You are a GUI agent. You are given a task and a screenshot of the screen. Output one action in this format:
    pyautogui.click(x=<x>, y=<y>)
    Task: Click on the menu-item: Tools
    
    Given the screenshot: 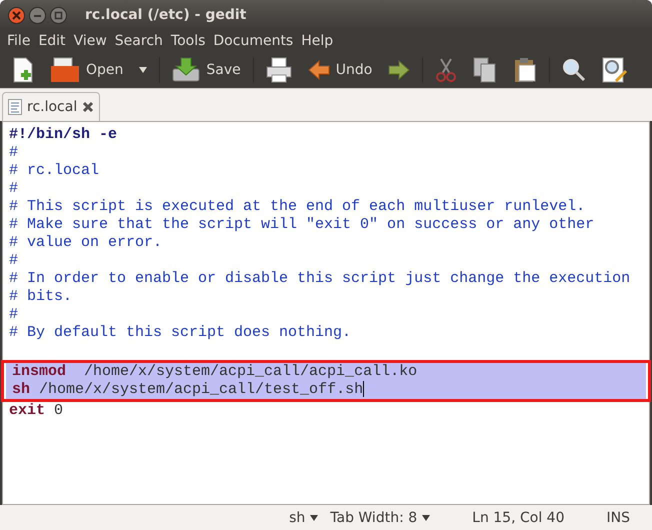 What is the action you would take?
    pyautogui.click(x=188, y=41)
    